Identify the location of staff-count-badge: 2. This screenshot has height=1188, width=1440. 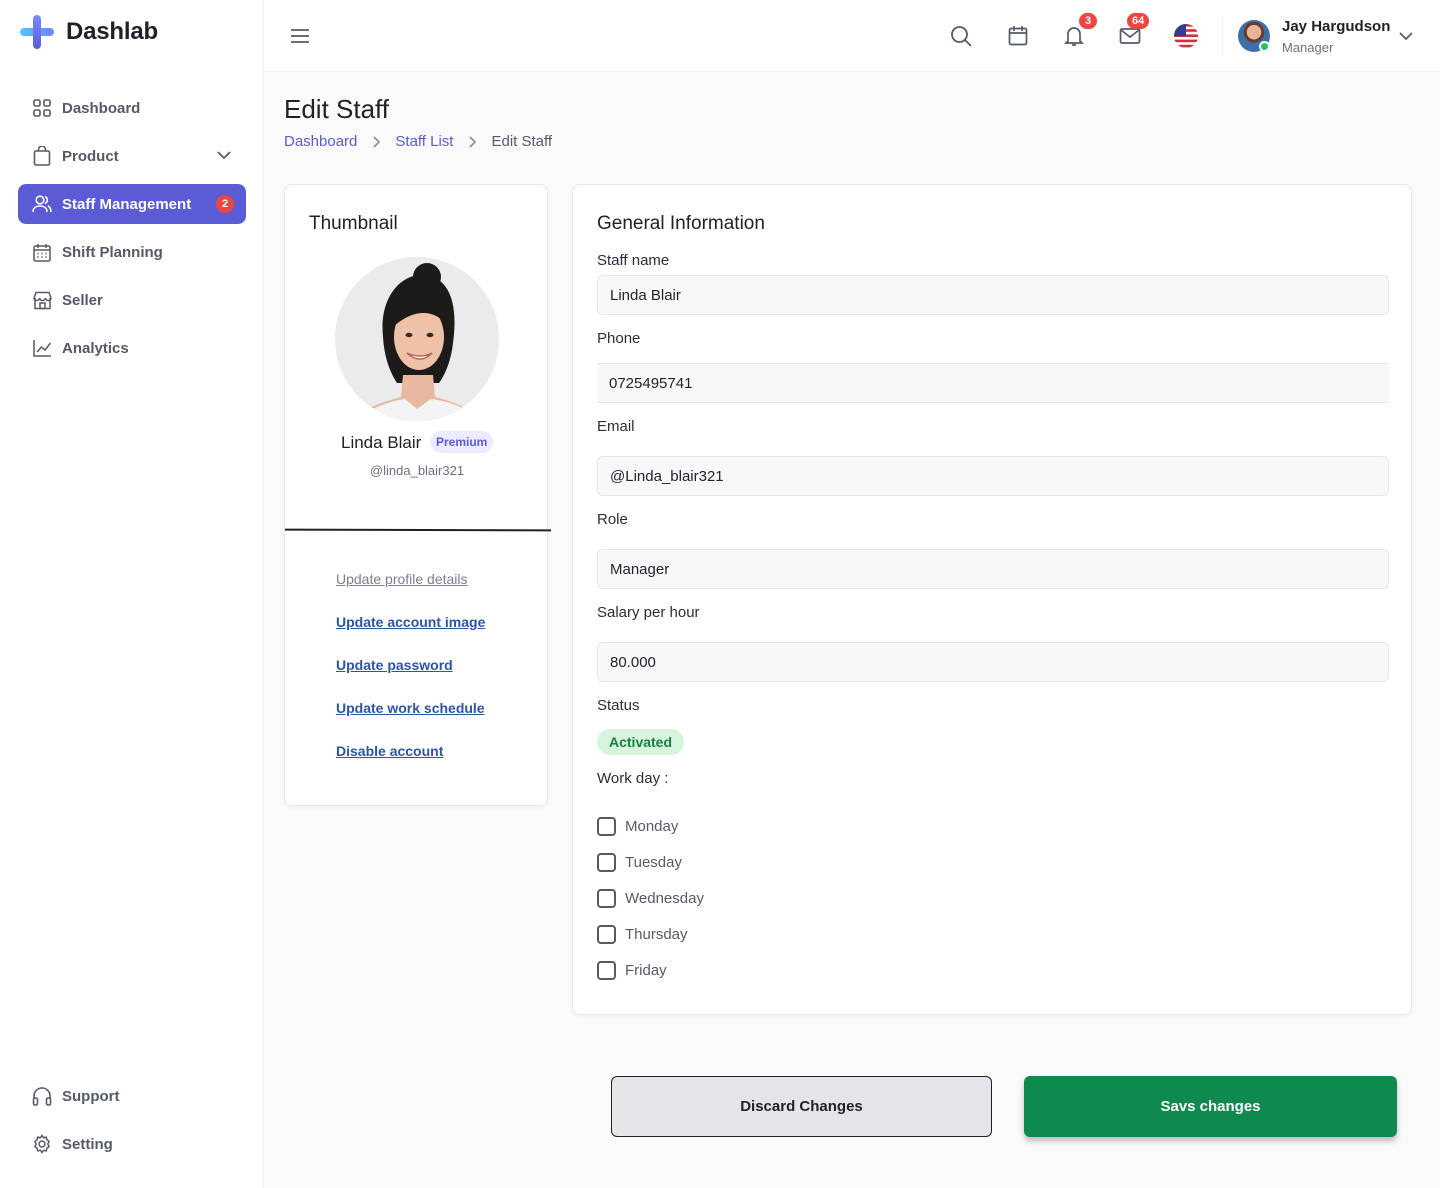
(225, 204).